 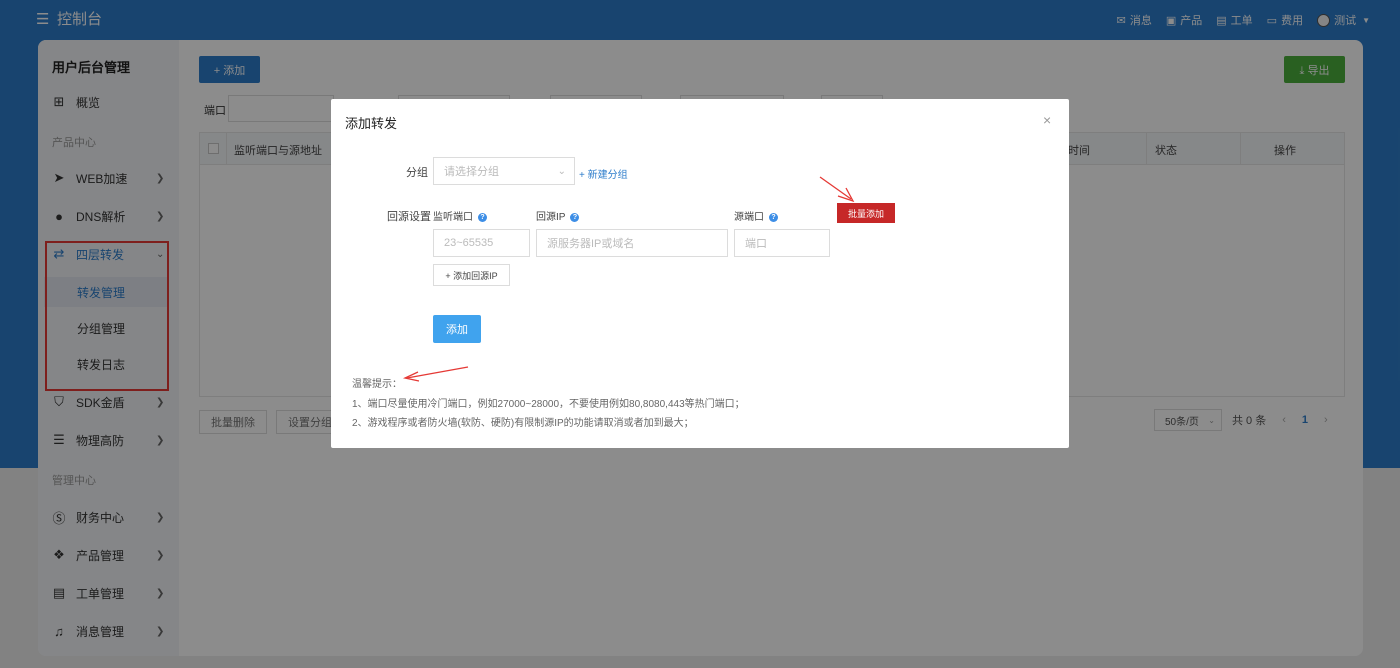 I want to click on origin-ip-input: 源服务器IP或域名, so click(x=632, y=243).